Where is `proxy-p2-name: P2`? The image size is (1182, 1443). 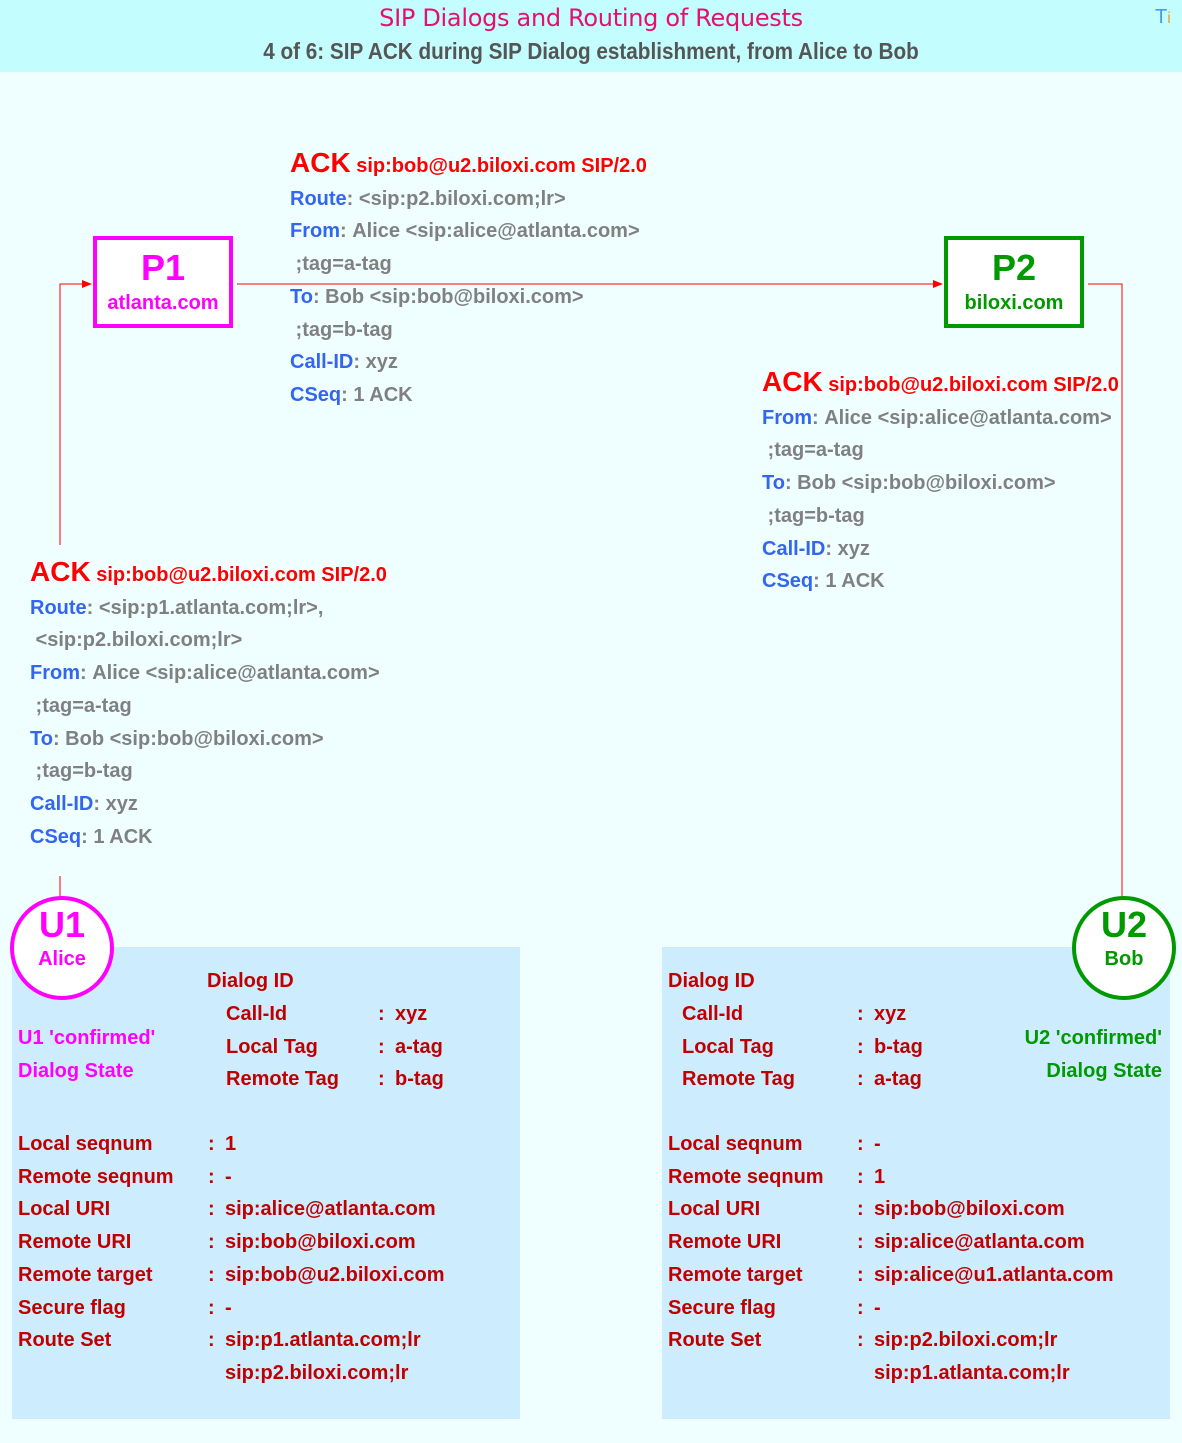
proxy-p2-name: P2 is located at coordinates (1014, 267).